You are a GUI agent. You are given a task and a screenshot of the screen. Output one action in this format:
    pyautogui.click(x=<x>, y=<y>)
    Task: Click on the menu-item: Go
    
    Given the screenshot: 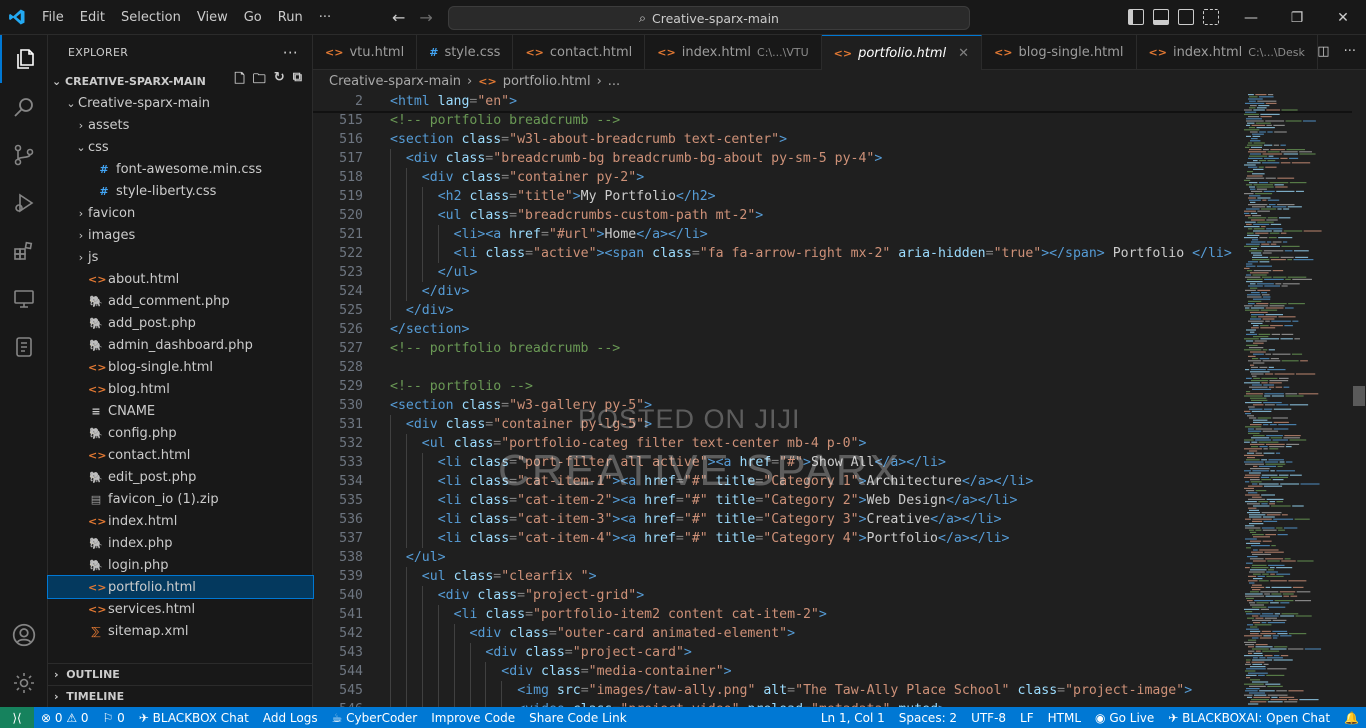 What is the action you would take?
    pyautogui.click(x=253, y=17)
    